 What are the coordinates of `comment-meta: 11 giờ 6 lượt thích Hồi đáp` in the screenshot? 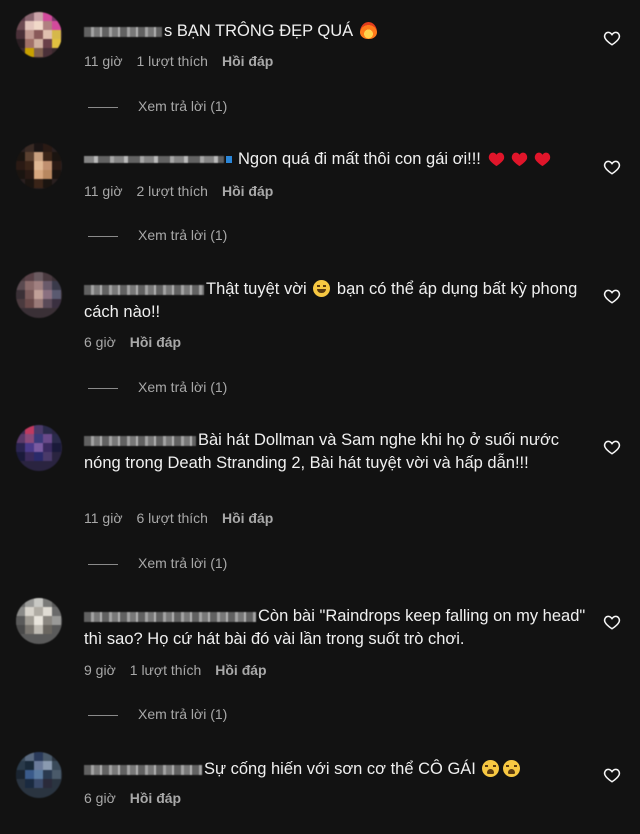 It's located at (185, 518).